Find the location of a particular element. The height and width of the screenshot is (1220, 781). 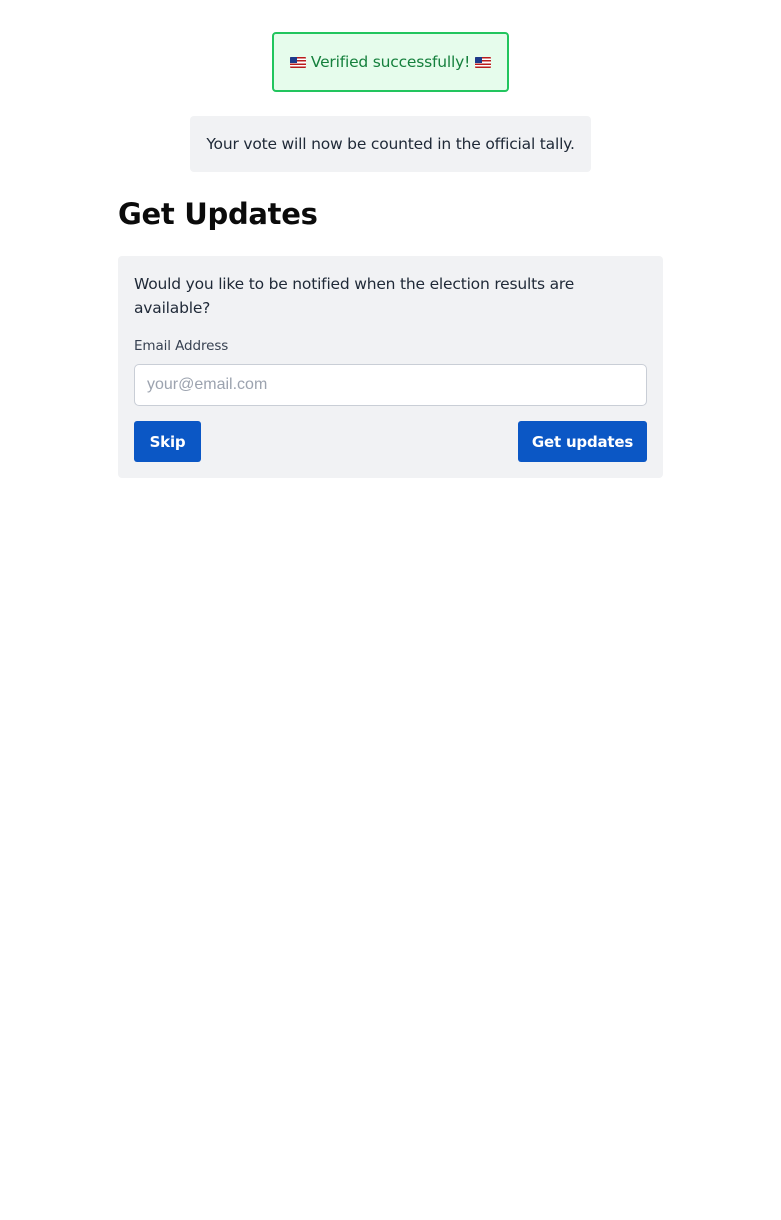

email-field is located at coordinates (390, 385).